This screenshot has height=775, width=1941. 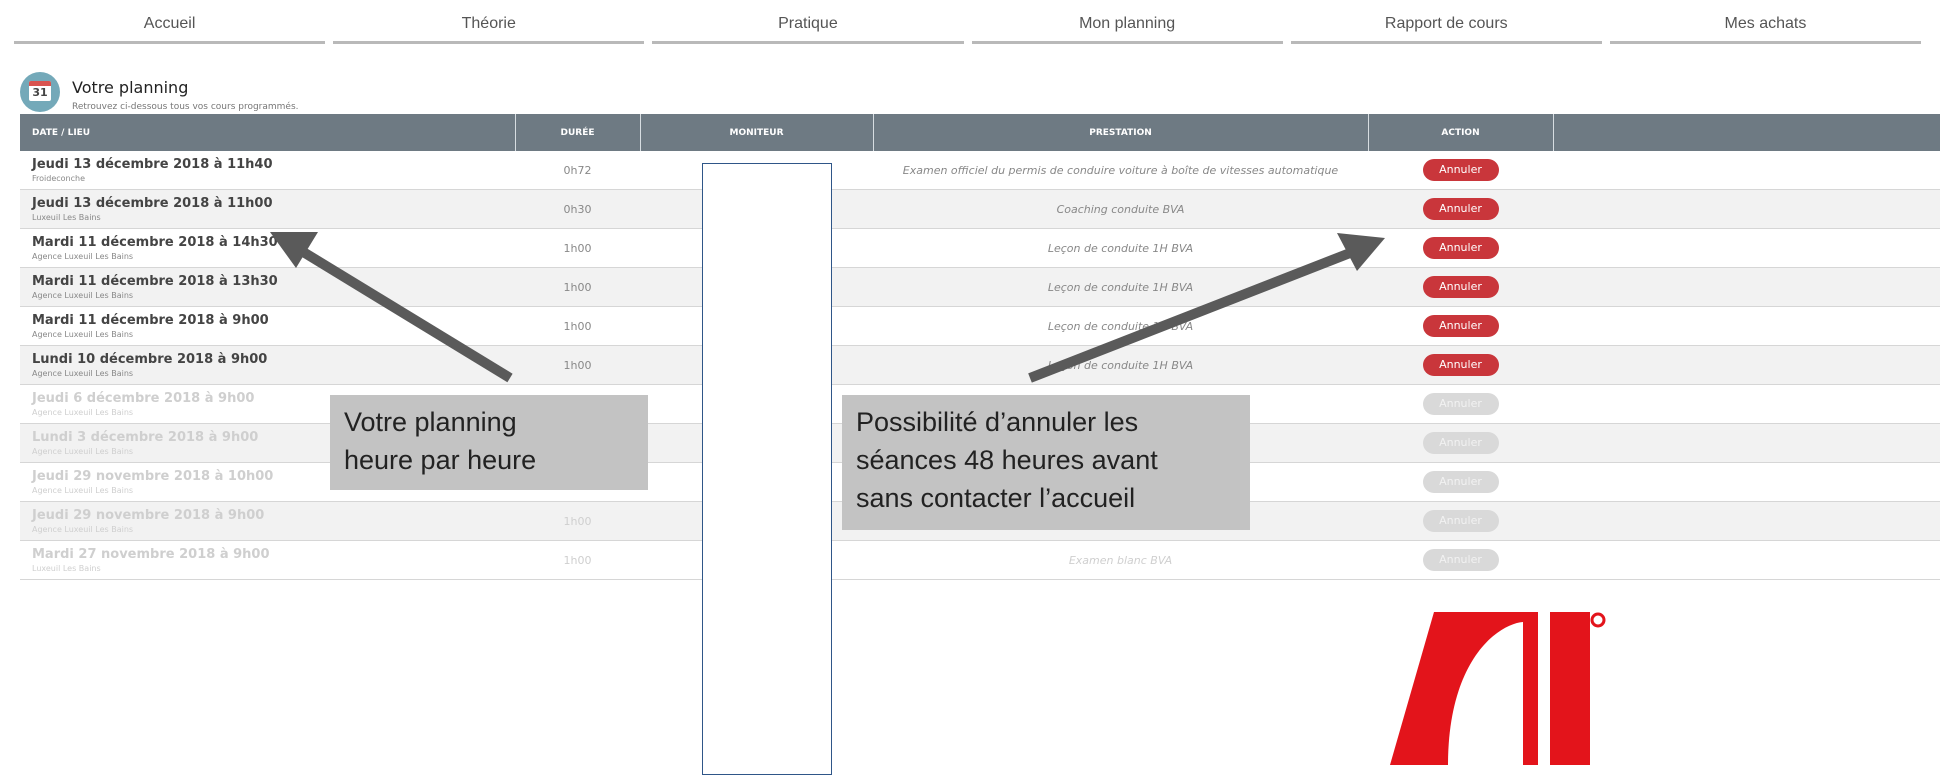 What do you see at coordinates (996, 498) in the screenshot?
I see `callout-annuler-line3: sans contacter l’accueil` at bounding box center [996, 498].